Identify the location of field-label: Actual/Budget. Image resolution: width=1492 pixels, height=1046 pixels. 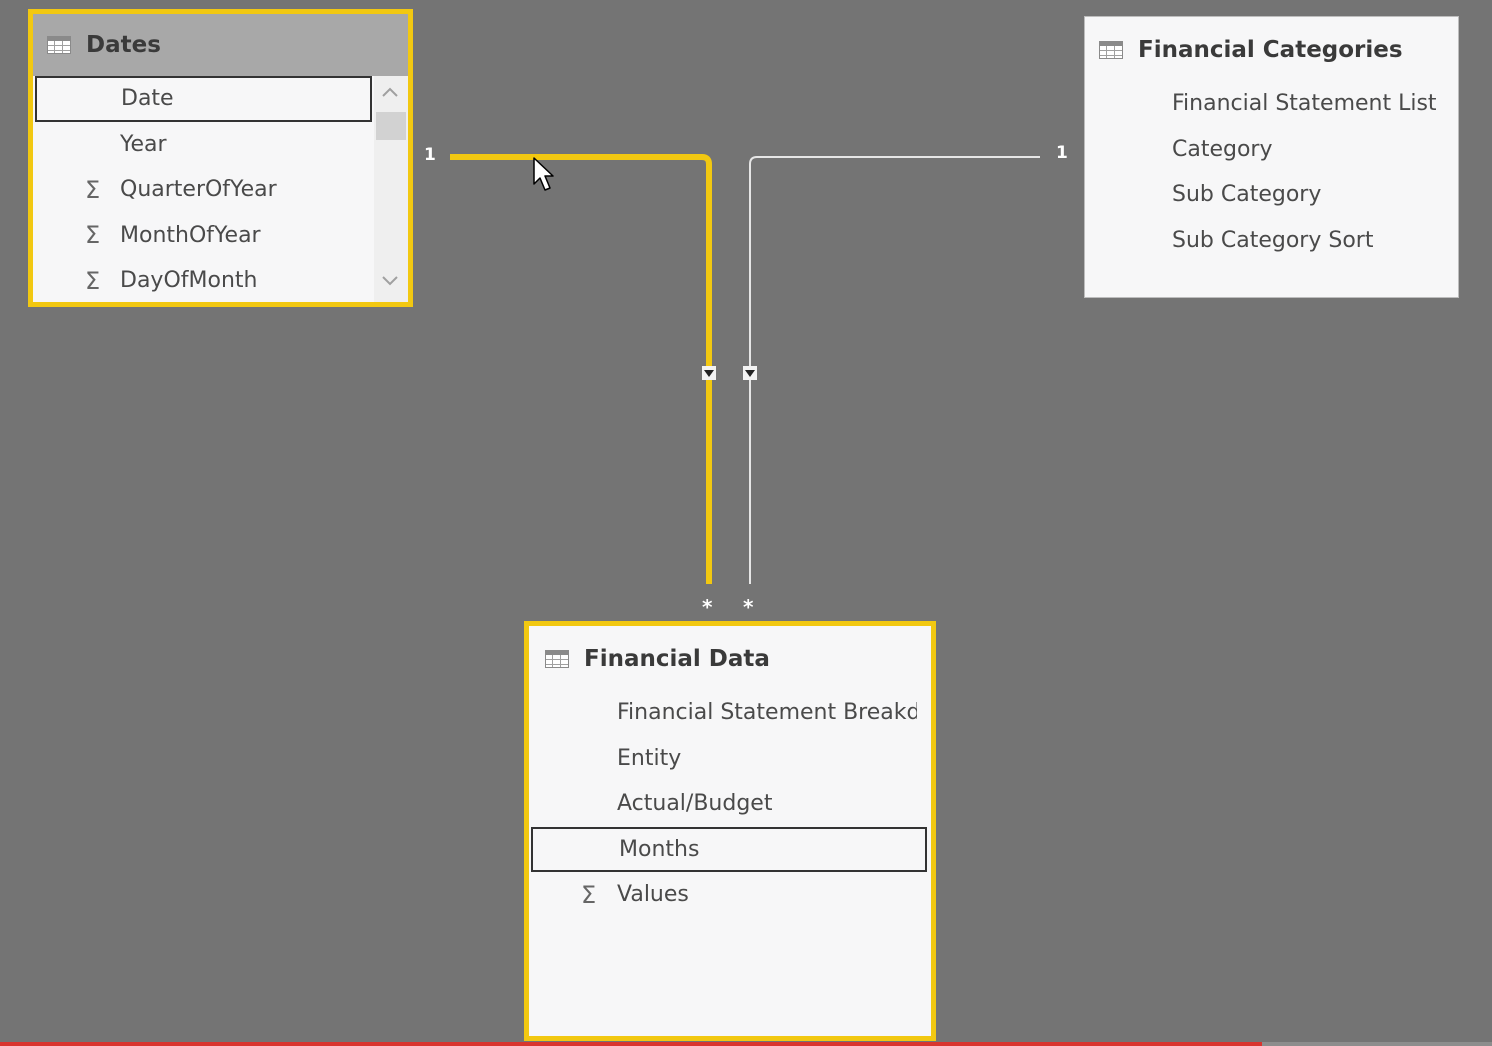
(695, 804).